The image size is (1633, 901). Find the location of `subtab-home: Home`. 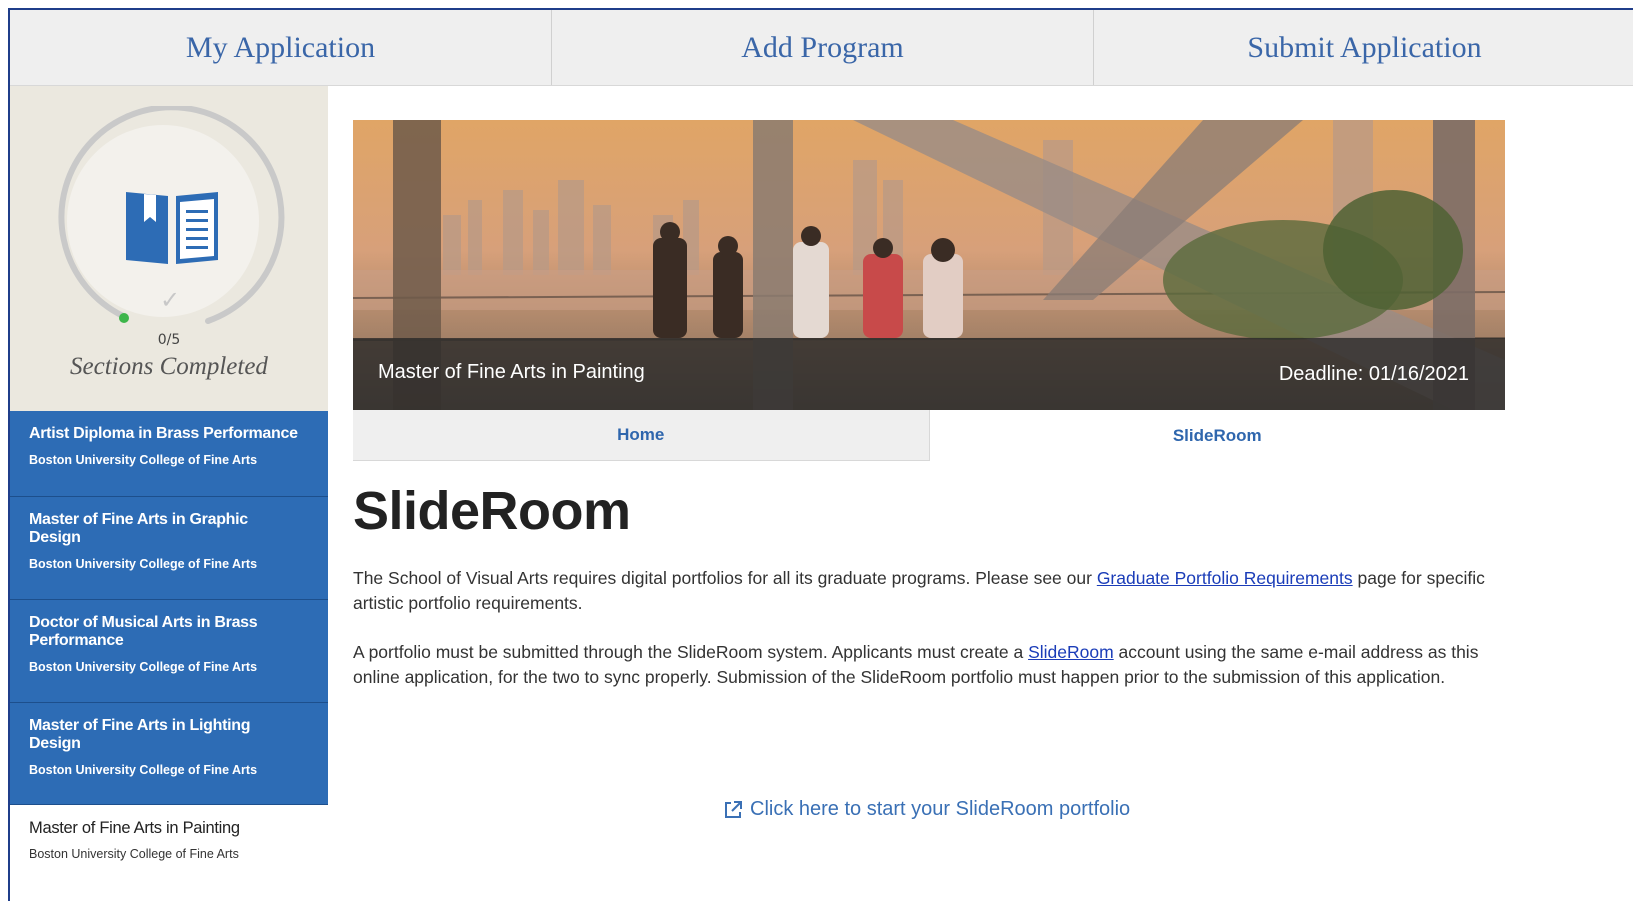

subtab-home: Home is located at coordinates (641, 435).